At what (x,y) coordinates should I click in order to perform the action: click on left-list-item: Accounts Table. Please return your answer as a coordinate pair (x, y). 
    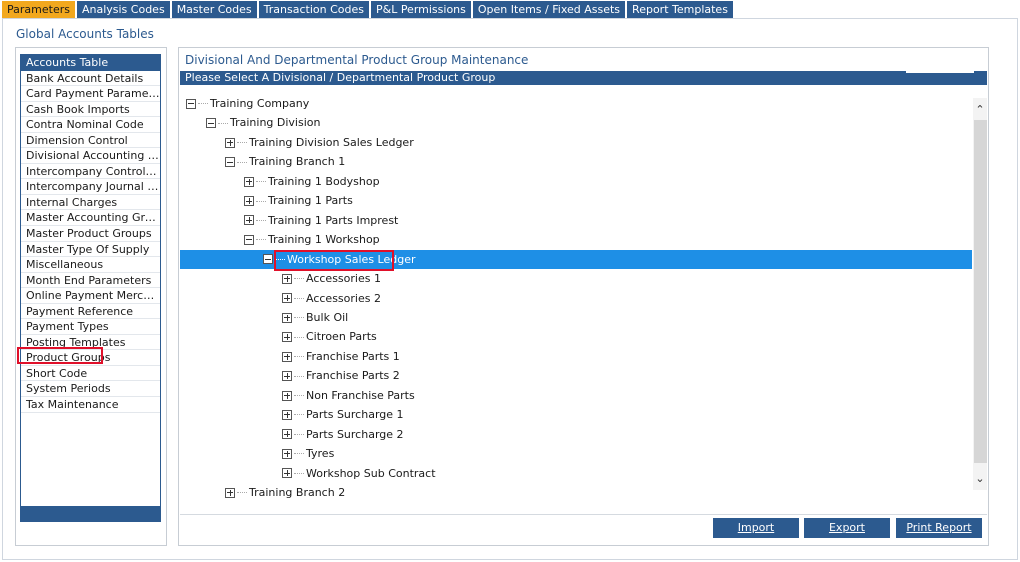
    Looking at the image, I should click on (90, 63).